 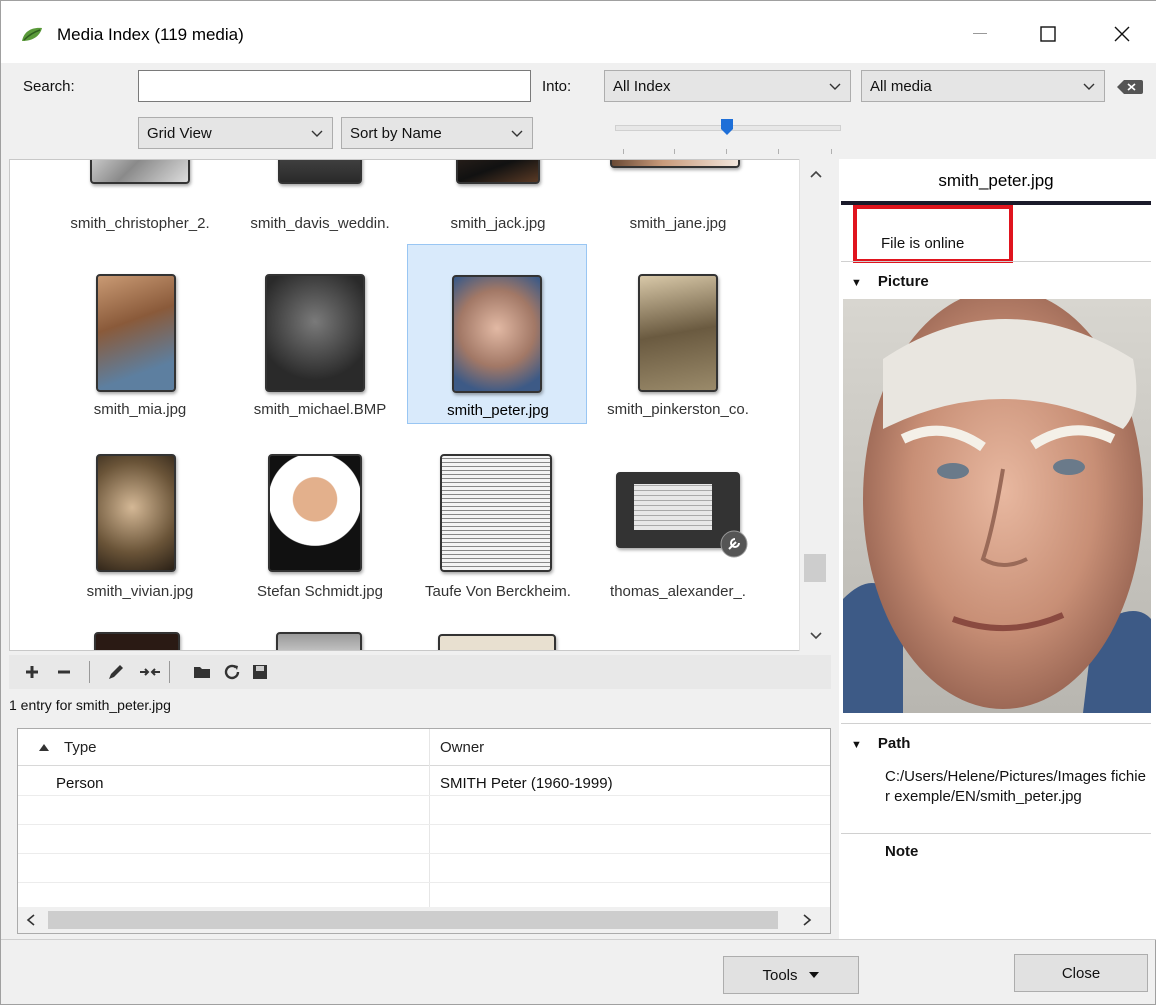 I want to click on note-section-title: Note, so click(x=902, y=851).